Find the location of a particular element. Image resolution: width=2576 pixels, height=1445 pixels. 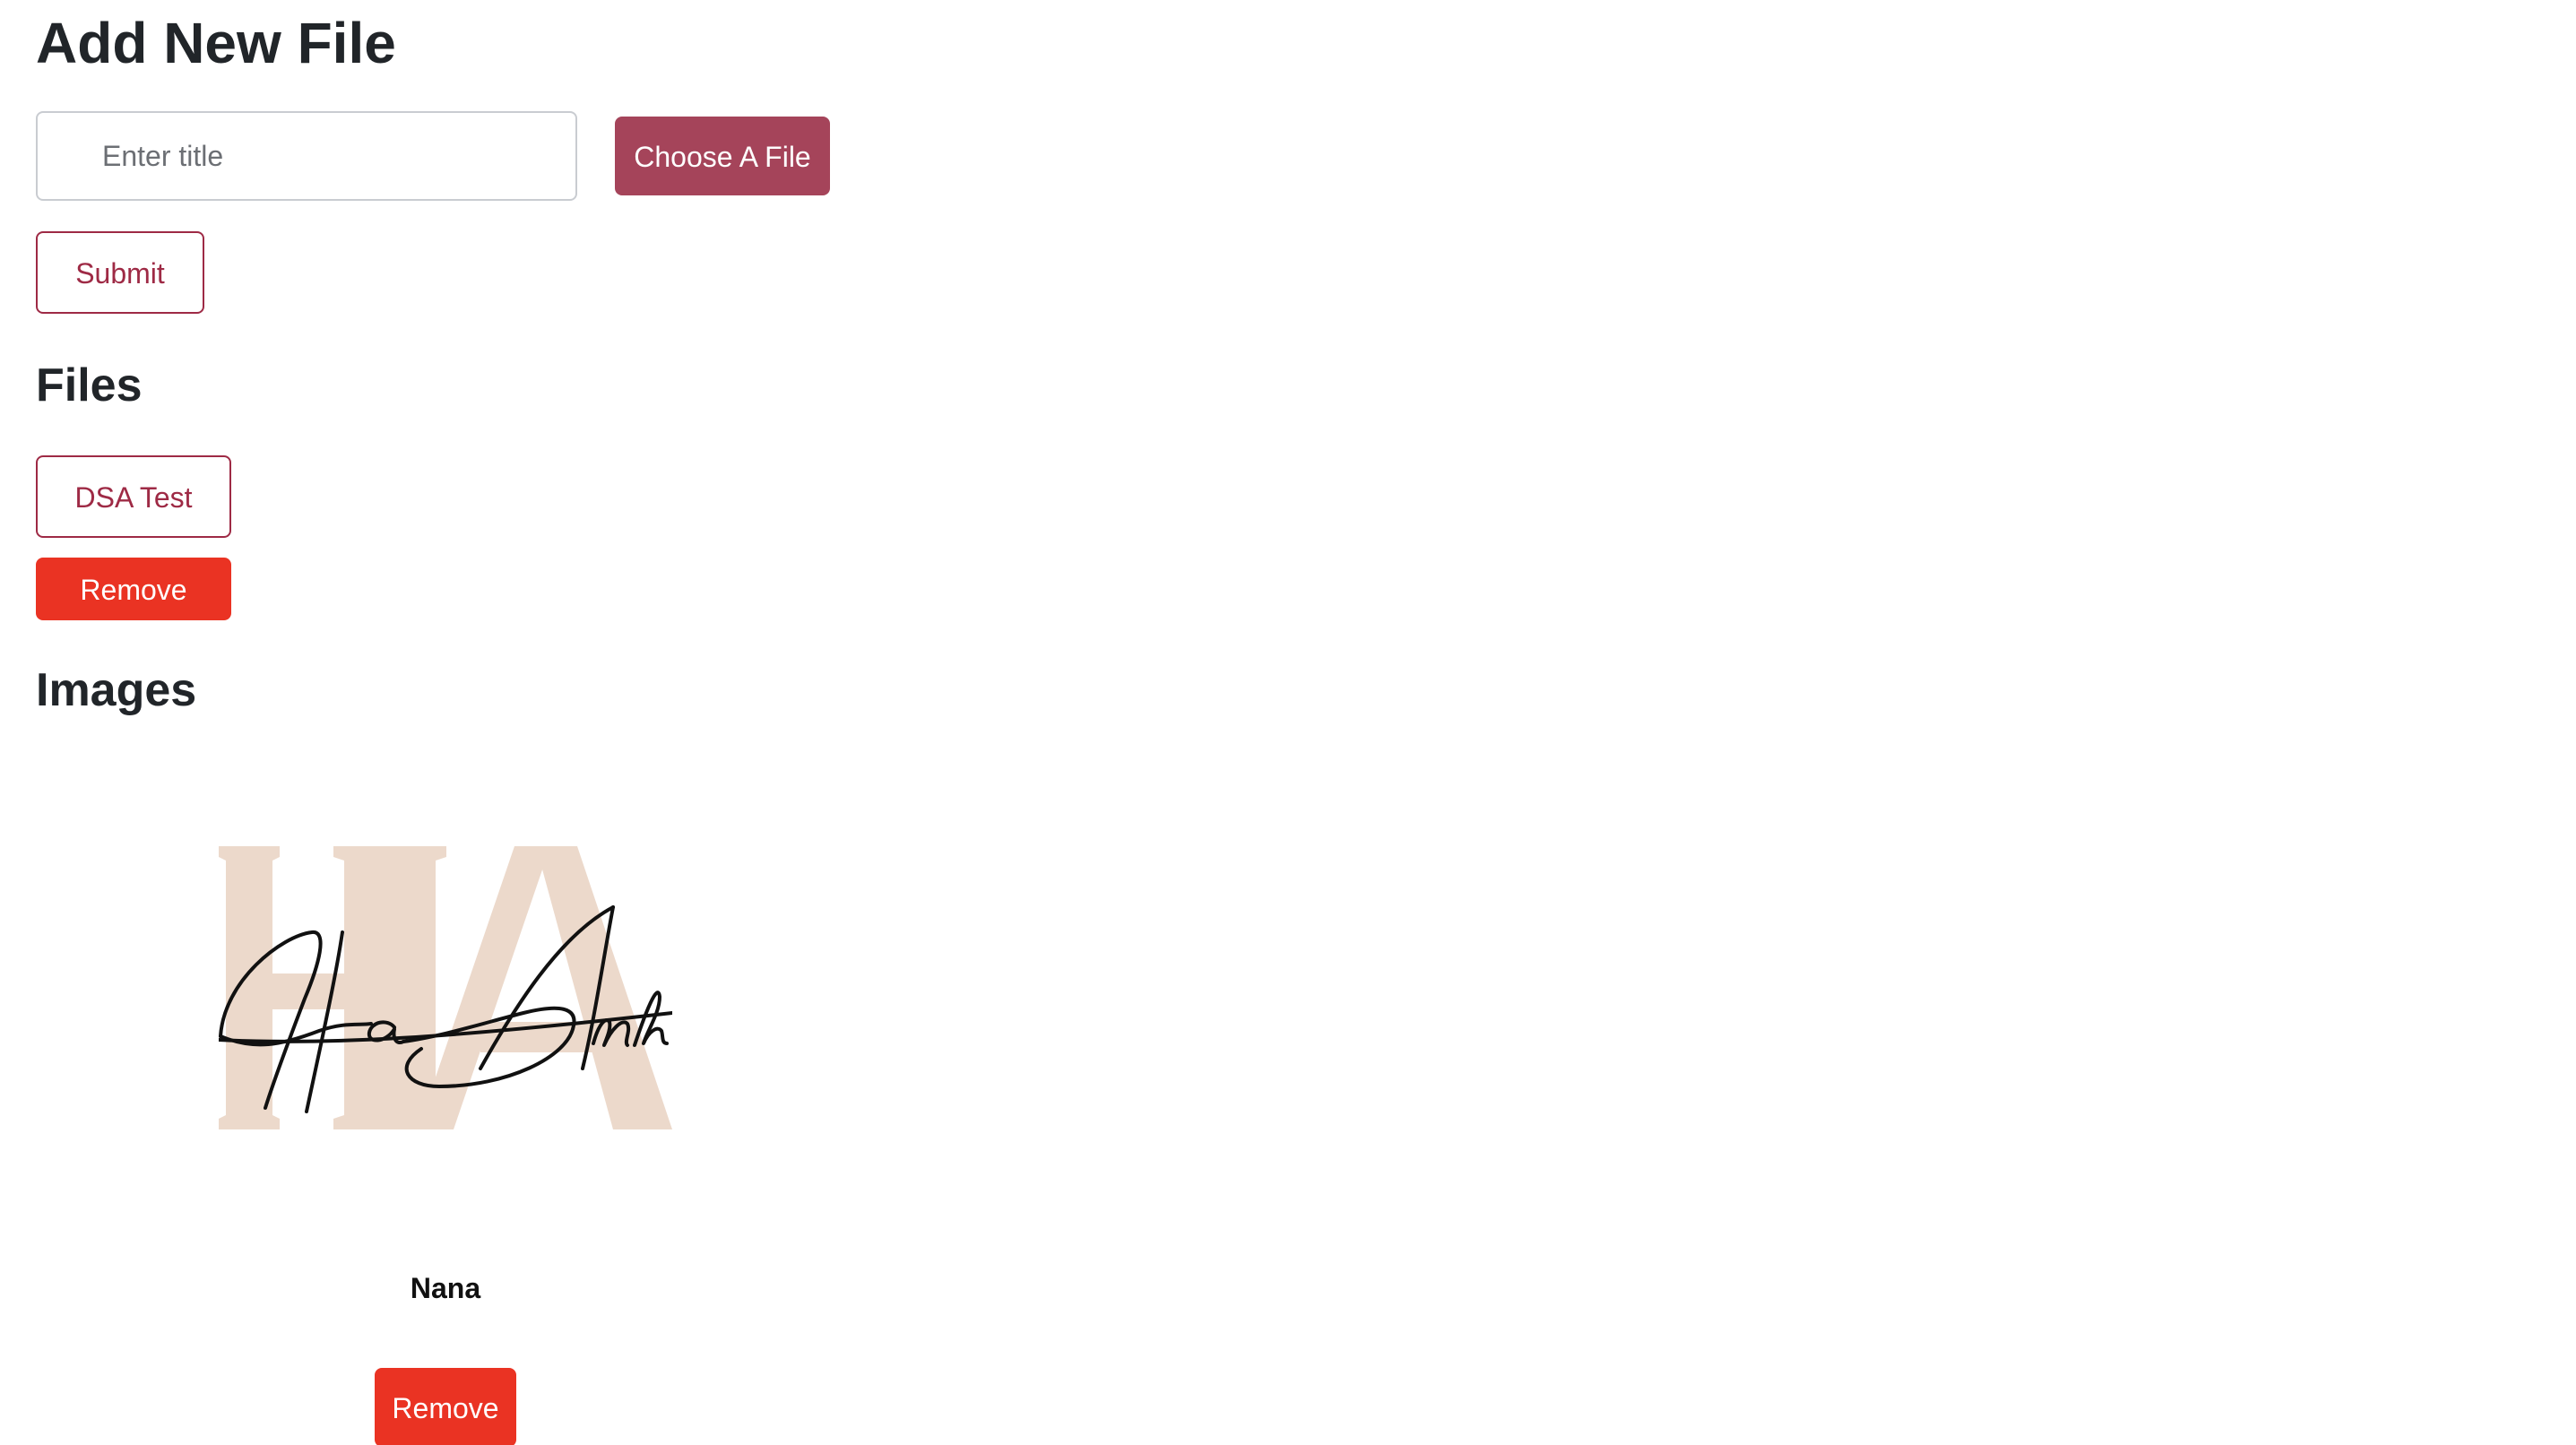

title-input is located at coordinates (306, 156).